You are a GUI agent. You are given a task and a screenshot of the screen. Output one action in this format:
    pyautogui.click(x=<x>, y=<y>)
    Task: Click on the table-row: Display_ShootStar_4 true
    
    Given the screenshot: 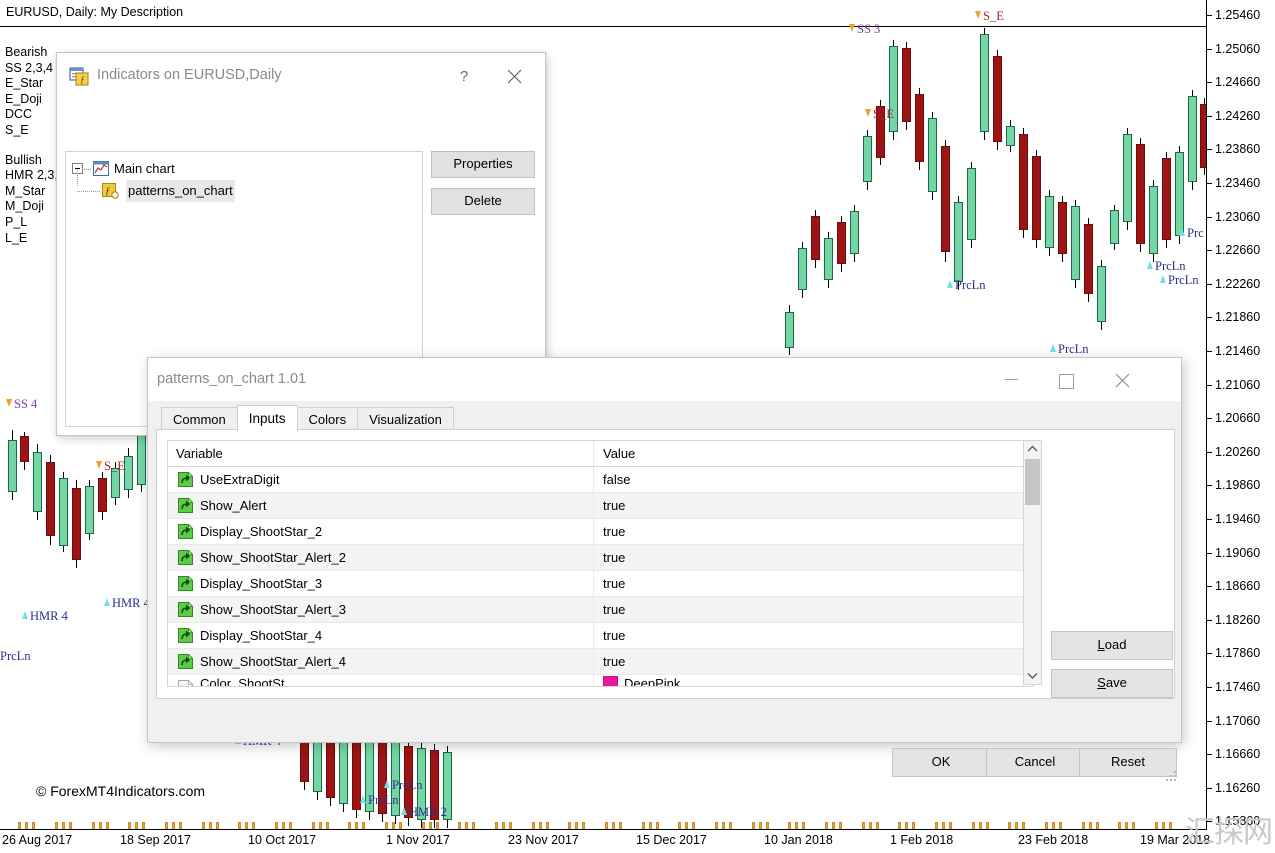 What is the action you would take?
    pyautogui.click(x=600, y=636)
    